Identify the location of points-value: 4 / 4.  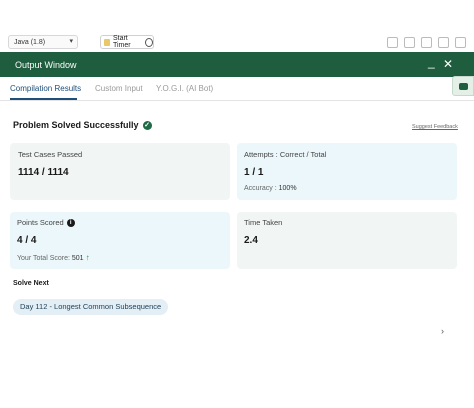
(27, 240).